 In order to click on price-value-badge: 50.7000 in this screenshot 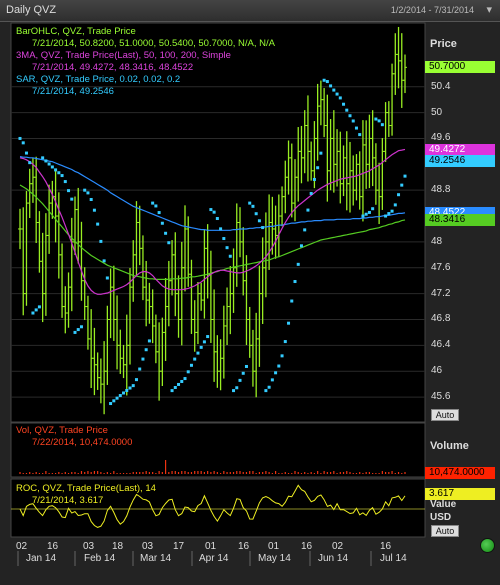, I will do `click(460, 67)`.